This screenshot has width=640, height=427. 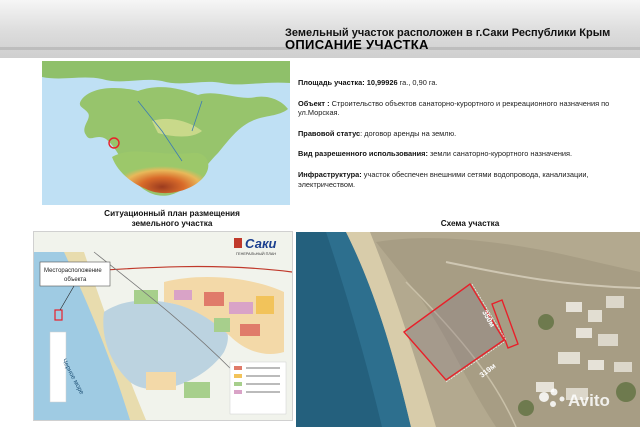 What do you see at coordinates (500, 154) in the screenshot?
I see `permitted-use-value: земли санаторно-курортного назначения.` at bounding box center [500, 154].